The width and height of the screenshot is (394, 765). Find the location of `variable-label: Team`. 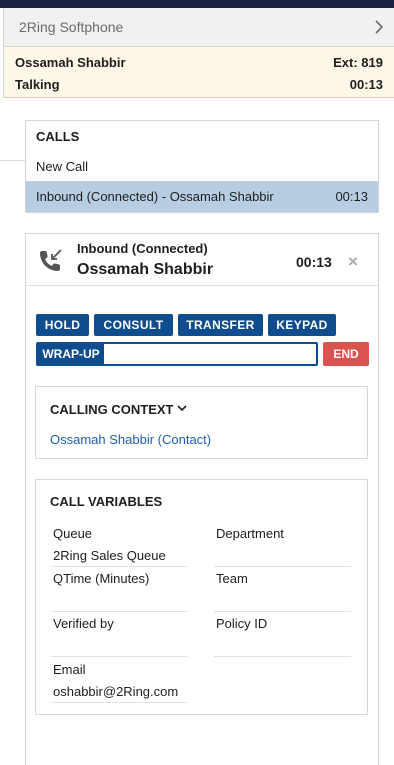

variable-label: Team is located at coordinates (232, 578).